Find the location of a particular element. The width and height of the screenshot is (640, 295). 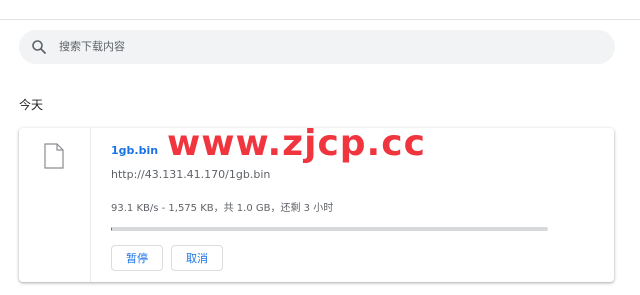

file-name-link: 1gb.bin is located at coordinates (134, 150).